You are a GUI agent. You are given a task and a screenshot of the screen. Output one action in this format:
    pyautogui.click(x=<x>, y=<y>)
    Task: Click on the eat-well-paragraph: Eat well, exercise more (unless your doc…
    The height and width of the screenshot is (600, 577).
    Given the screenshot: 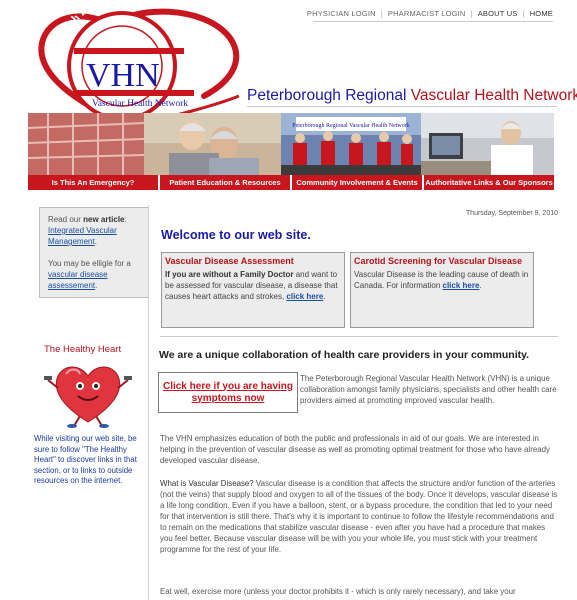 What is the action you would take?
    pyautogui.click(x=338, y=591)
    